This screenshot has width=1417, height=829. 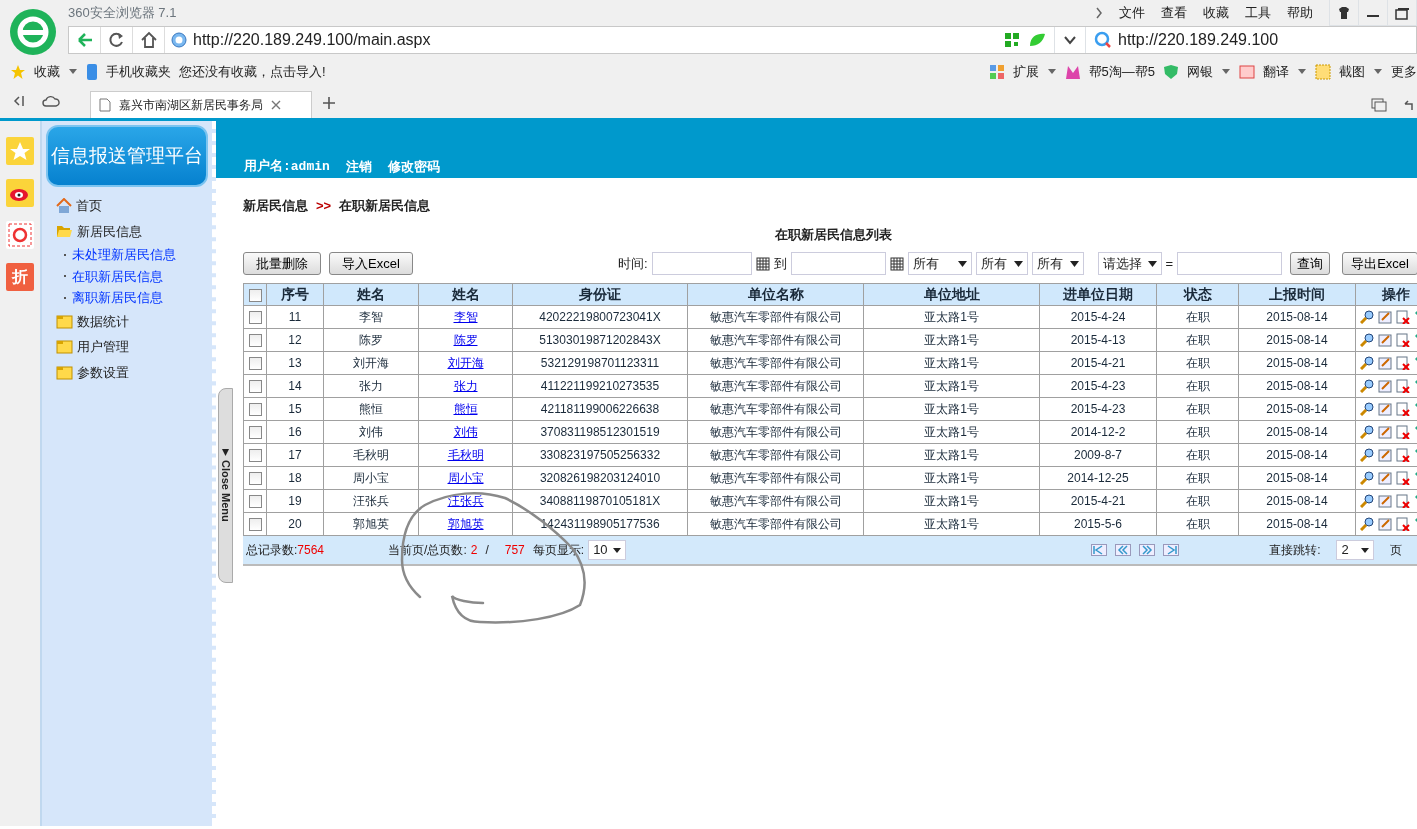 What do you see at coordinates (1355, 550) in the screenshot?
I see `page-select: 2` at bounding box center [1355, 550].